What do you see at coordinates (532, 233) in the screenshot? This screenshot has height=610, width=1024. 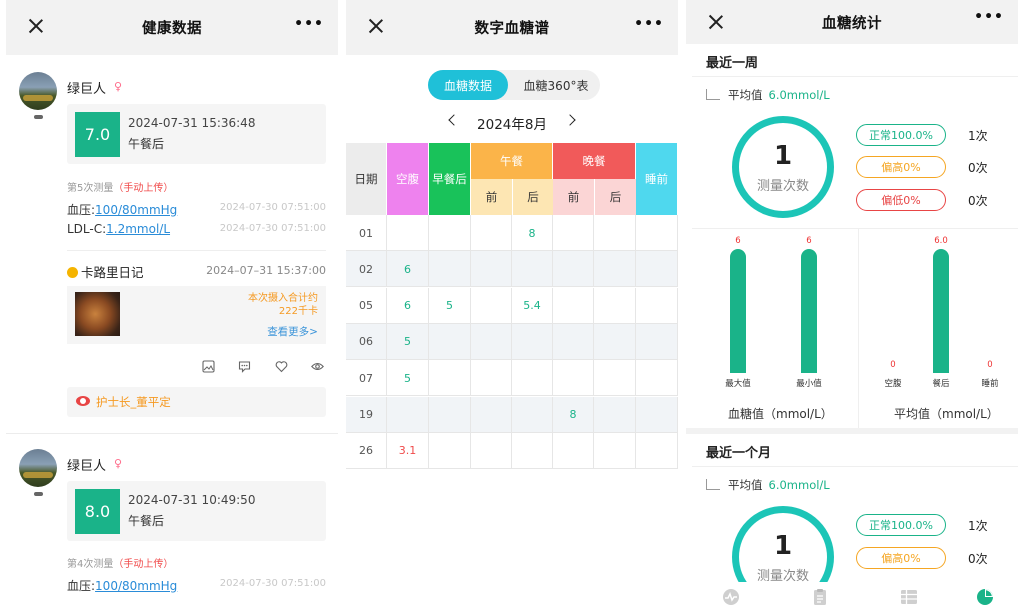 I see `cell-lunch-after: 8` at bounding box center [532, 233].